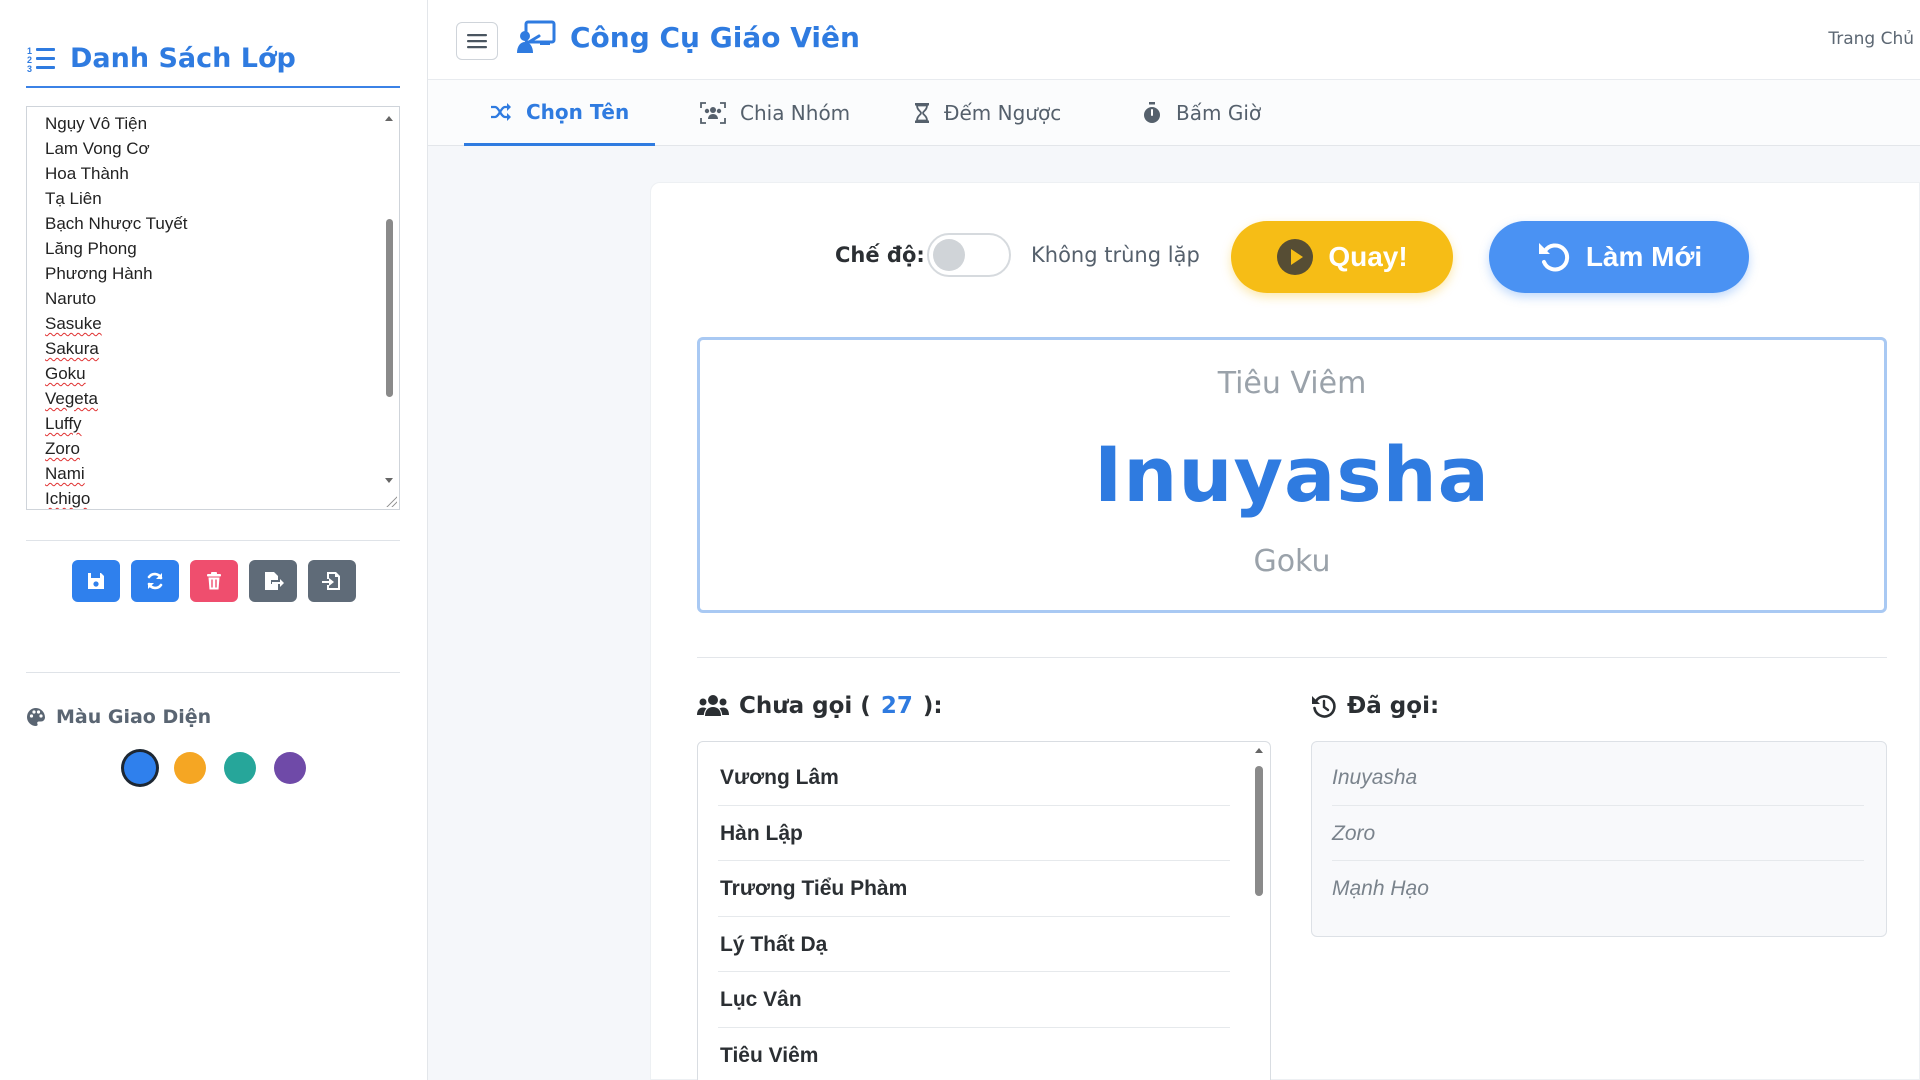 This screenshot has width=1920, height=1080. I want to click on no-repeat-toggle, so click(969, 255).